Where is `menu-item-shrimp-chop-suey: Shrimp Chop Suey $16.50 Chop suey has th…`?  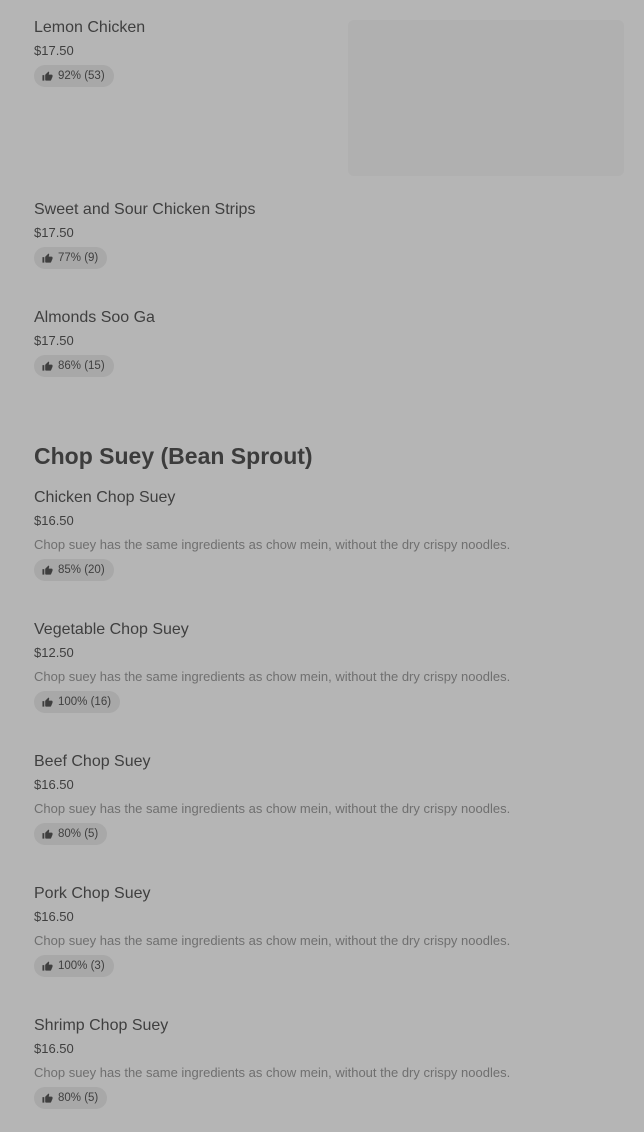 menu-item-shrimp-chop-suey: Shrimp Chop Suey $16.50 Chop suey has th… is located at coordinates (329, 1062).